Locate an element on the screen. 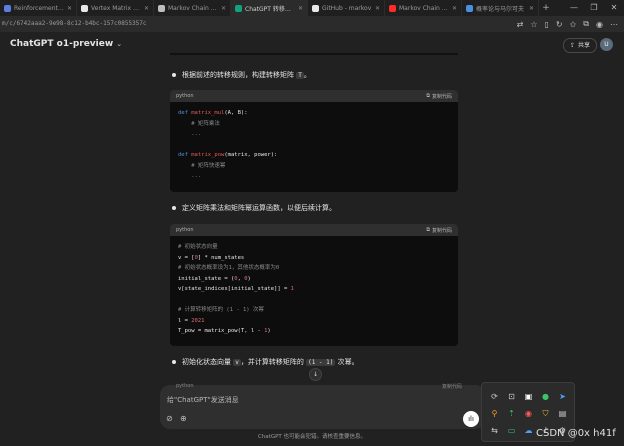 The height and width of the screenshot is (446, 624). code-token: # 初始状态向量 is located at coordinates (198, 247).